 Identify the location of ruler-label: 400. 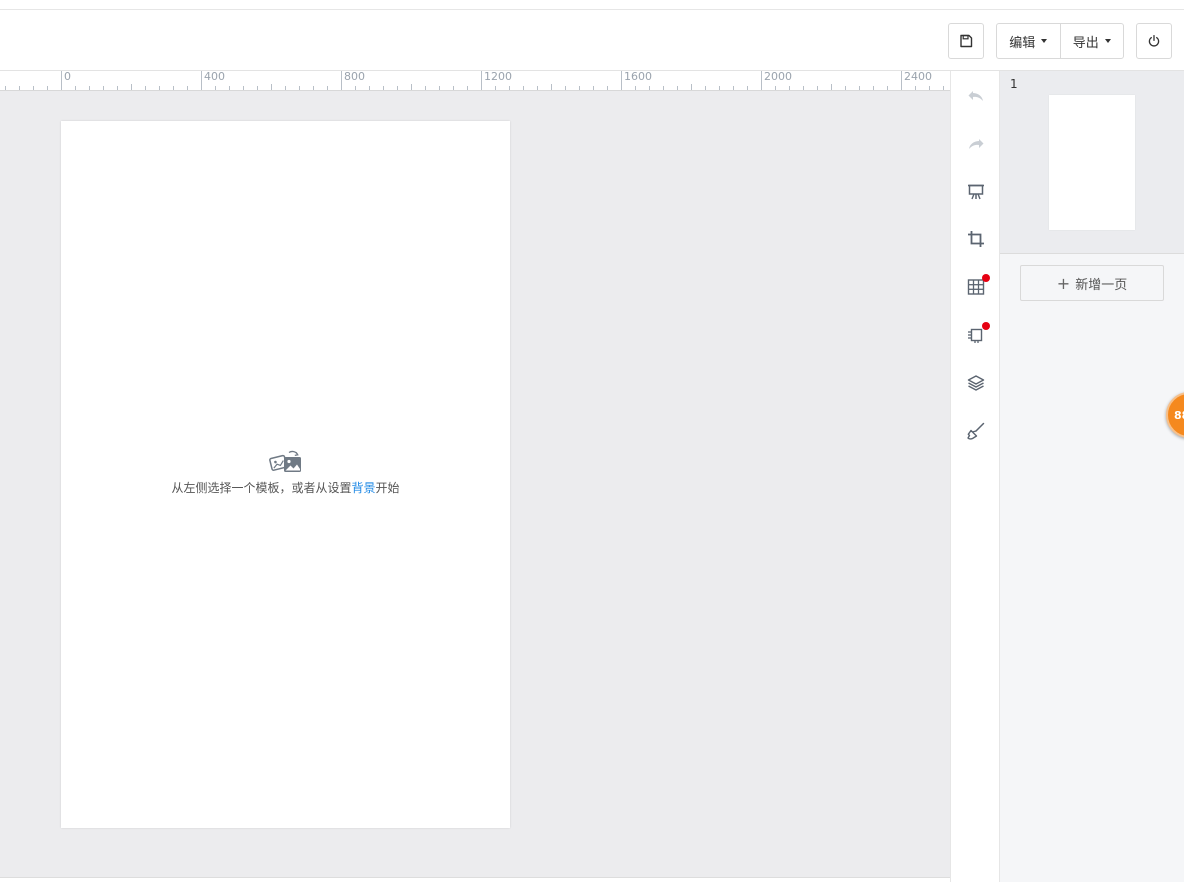
(214, 77).